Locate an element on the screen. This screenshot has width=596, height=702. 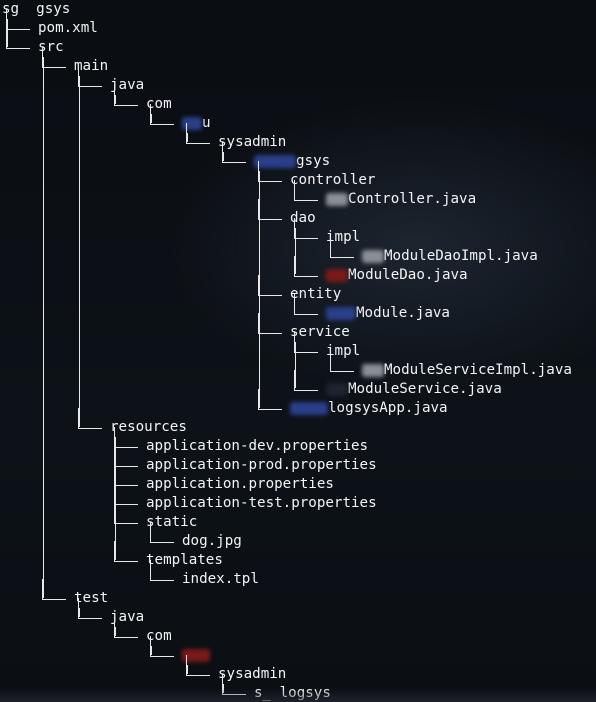
tree-item-main: main is located at coordinates (73, 61).